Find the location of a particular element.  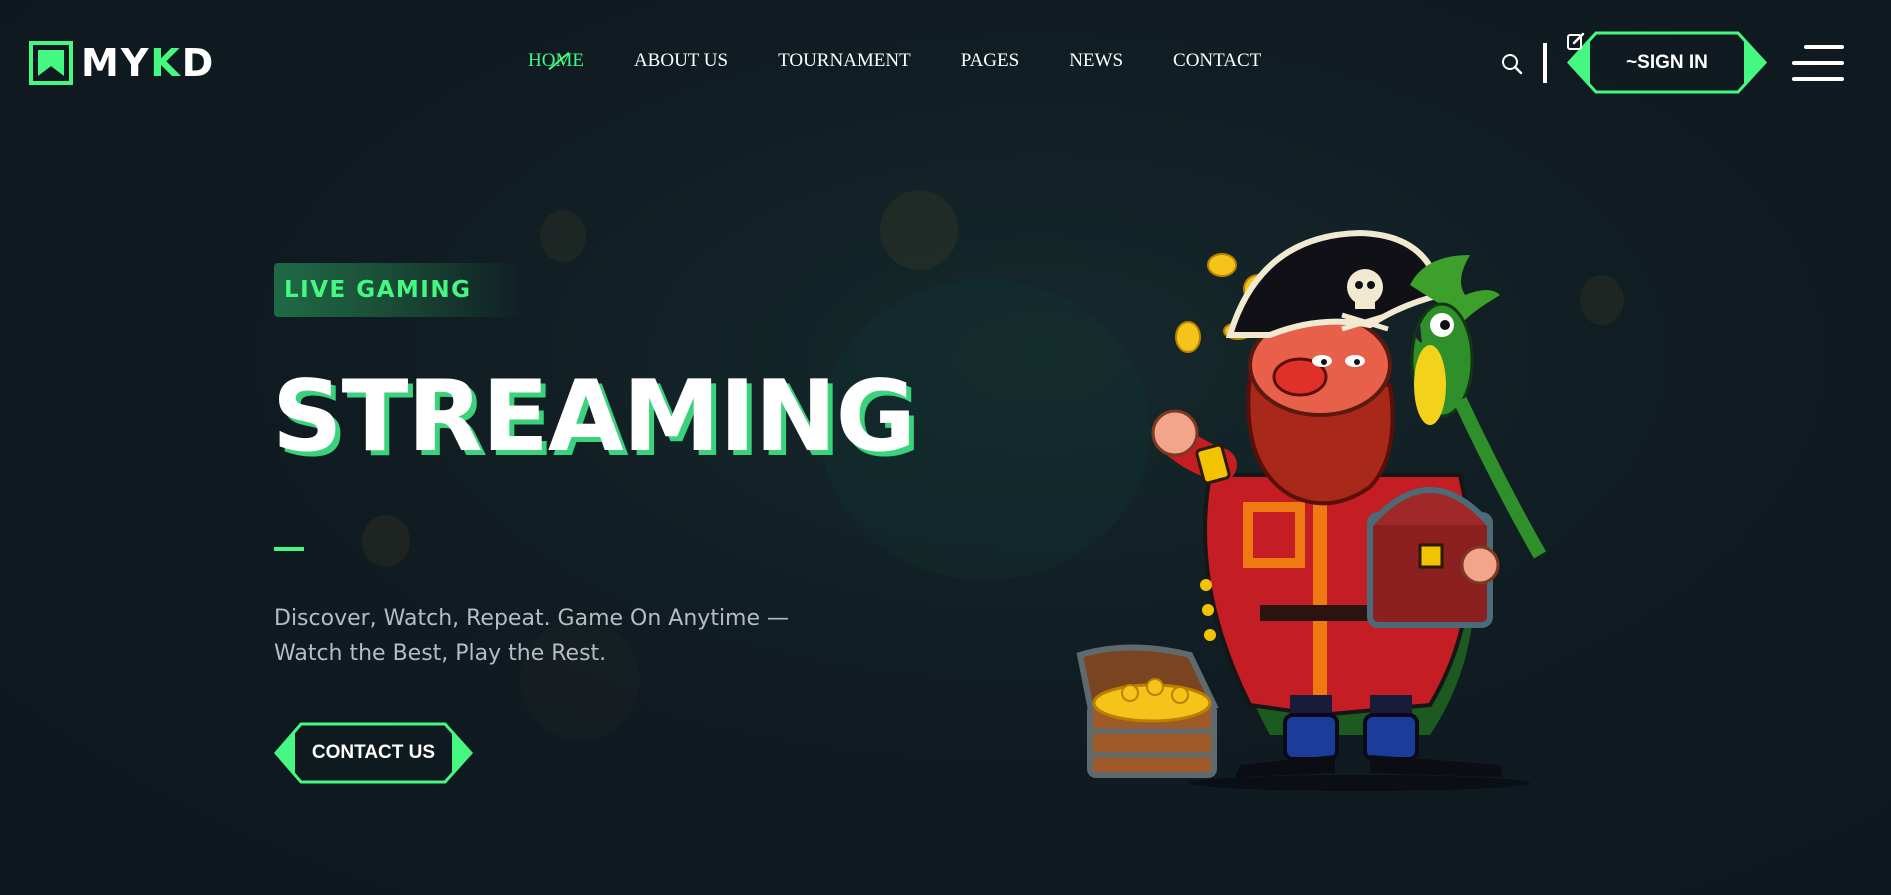

hero-tag-badge: LIVE GAMING is located at coordinates (399, 290).